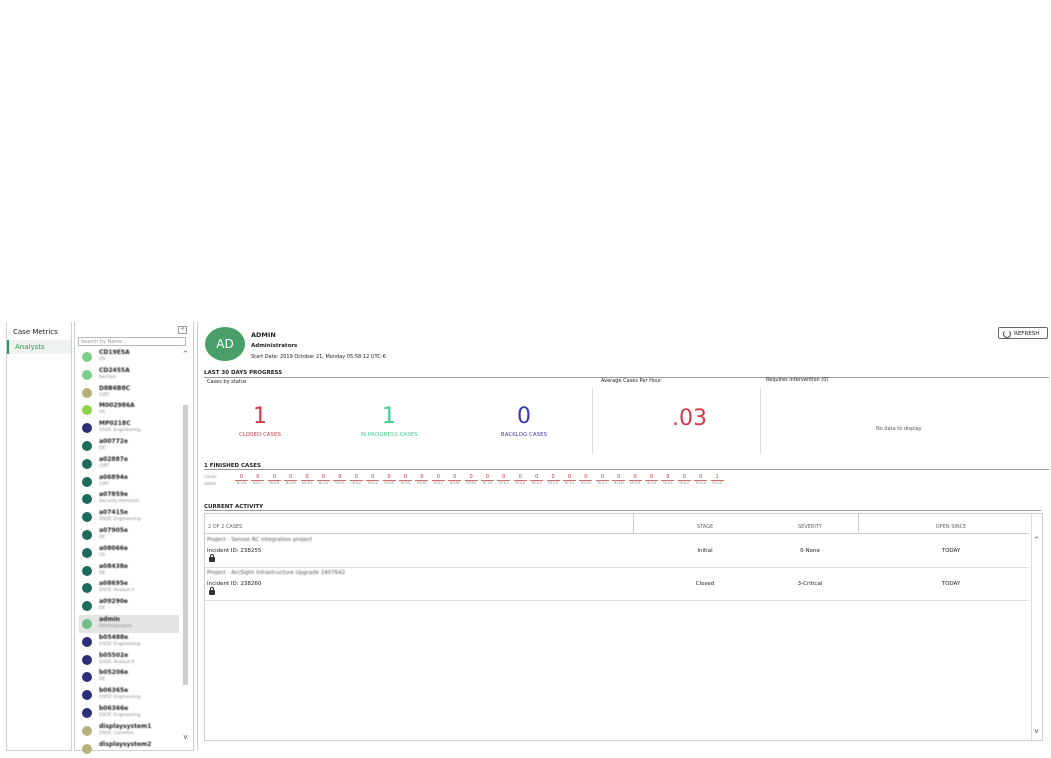 Image resolution: width=1051 pixels, height=758 pixels. What do you see at coordinates (117, 662) in the screenshot?
I see `analyst-role: GSOC Analyst II` at bounding box center [117, 662].